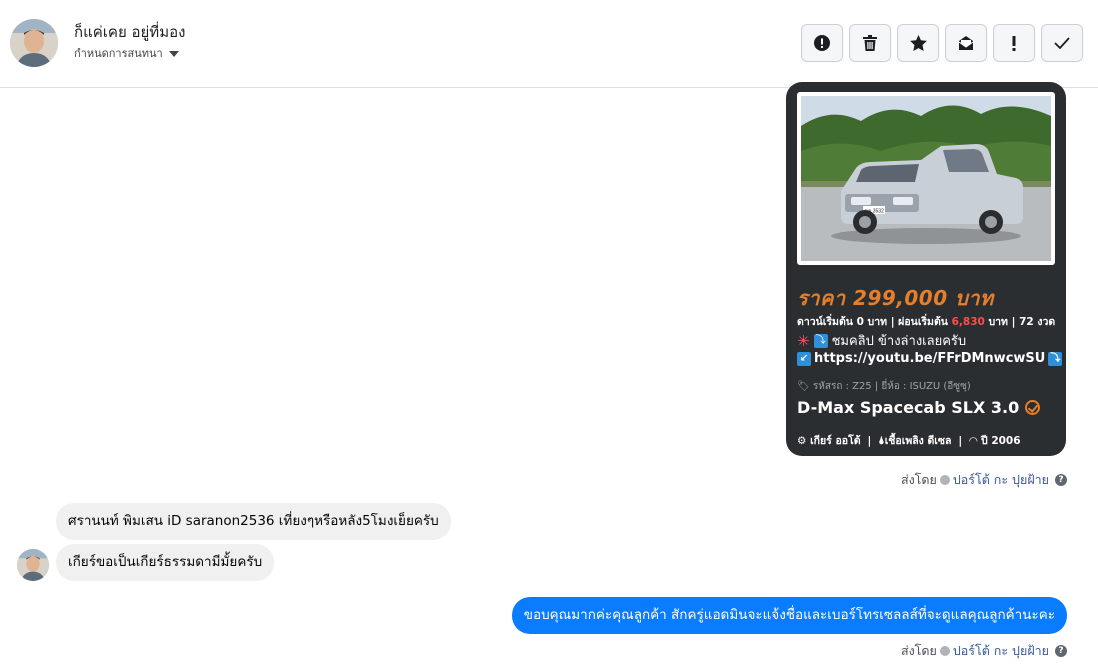  Describe the element at coordinates (34, 43) in the screenshot. I see `contact-avatar` at that location.